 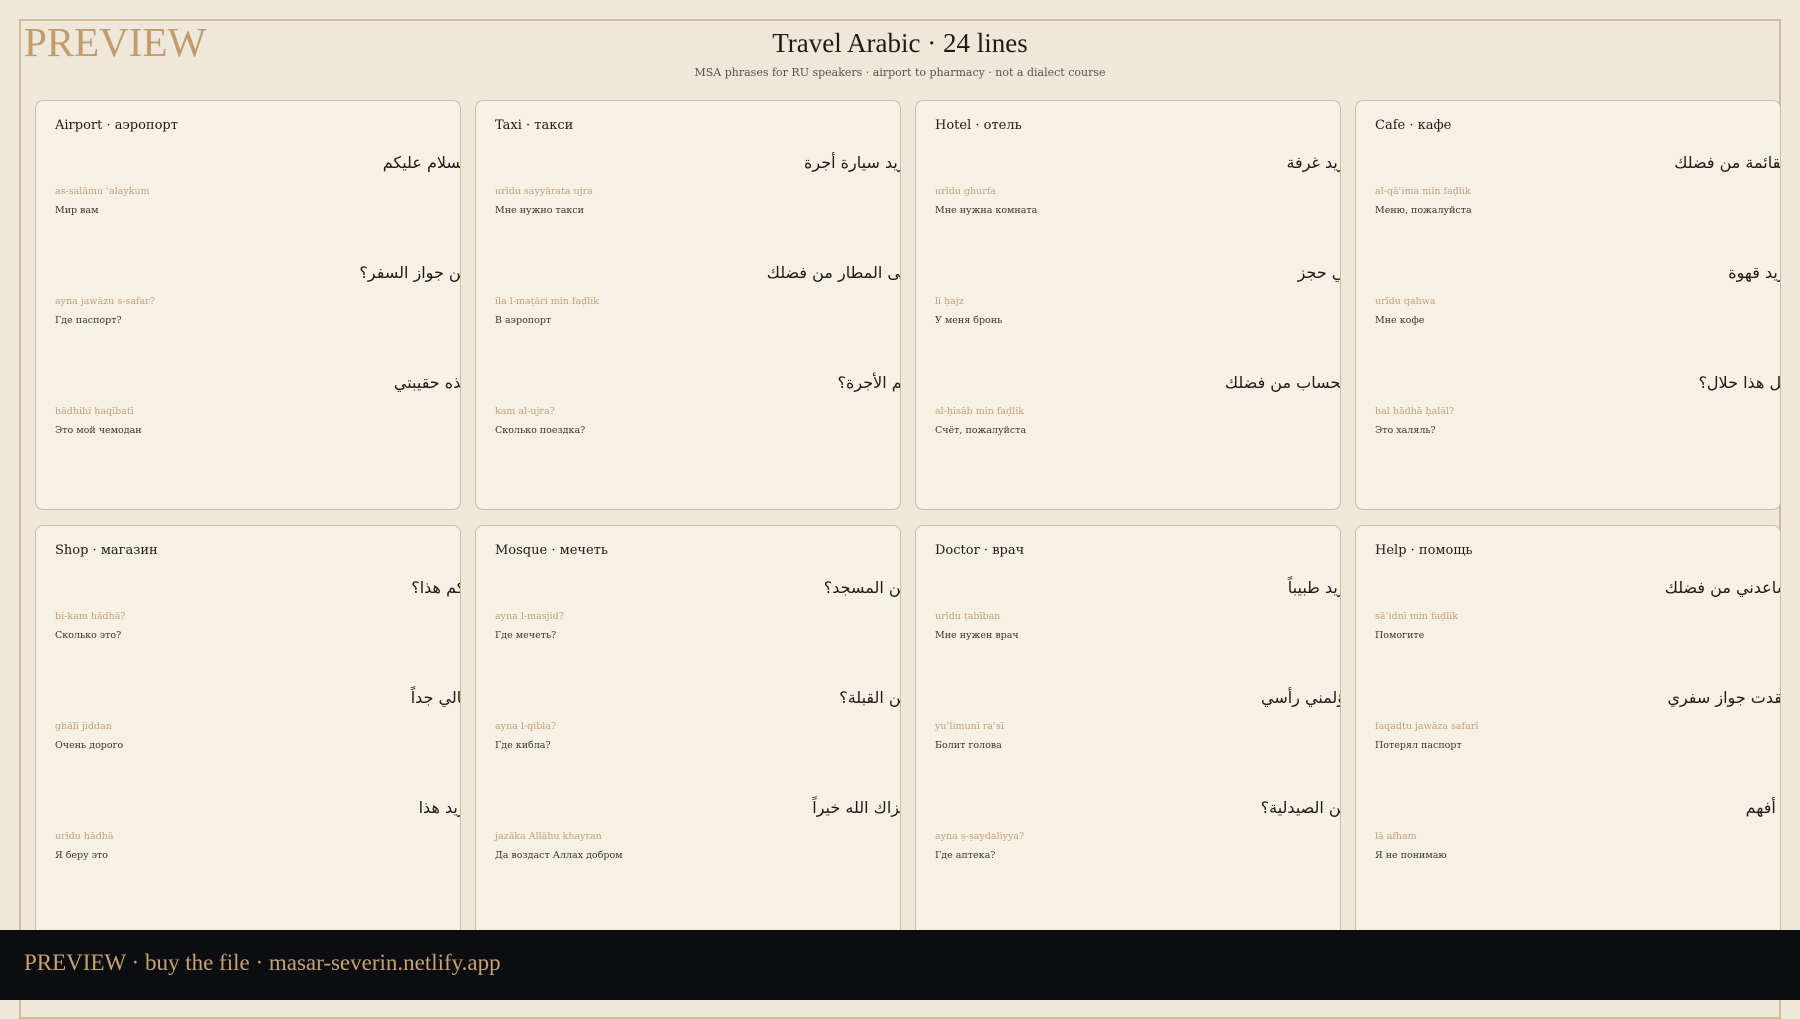 What do you see at coordinates (551, 550) in the screenshot?
I see `card-title: Mosque · мечеть` at bounding box center [551, 550].